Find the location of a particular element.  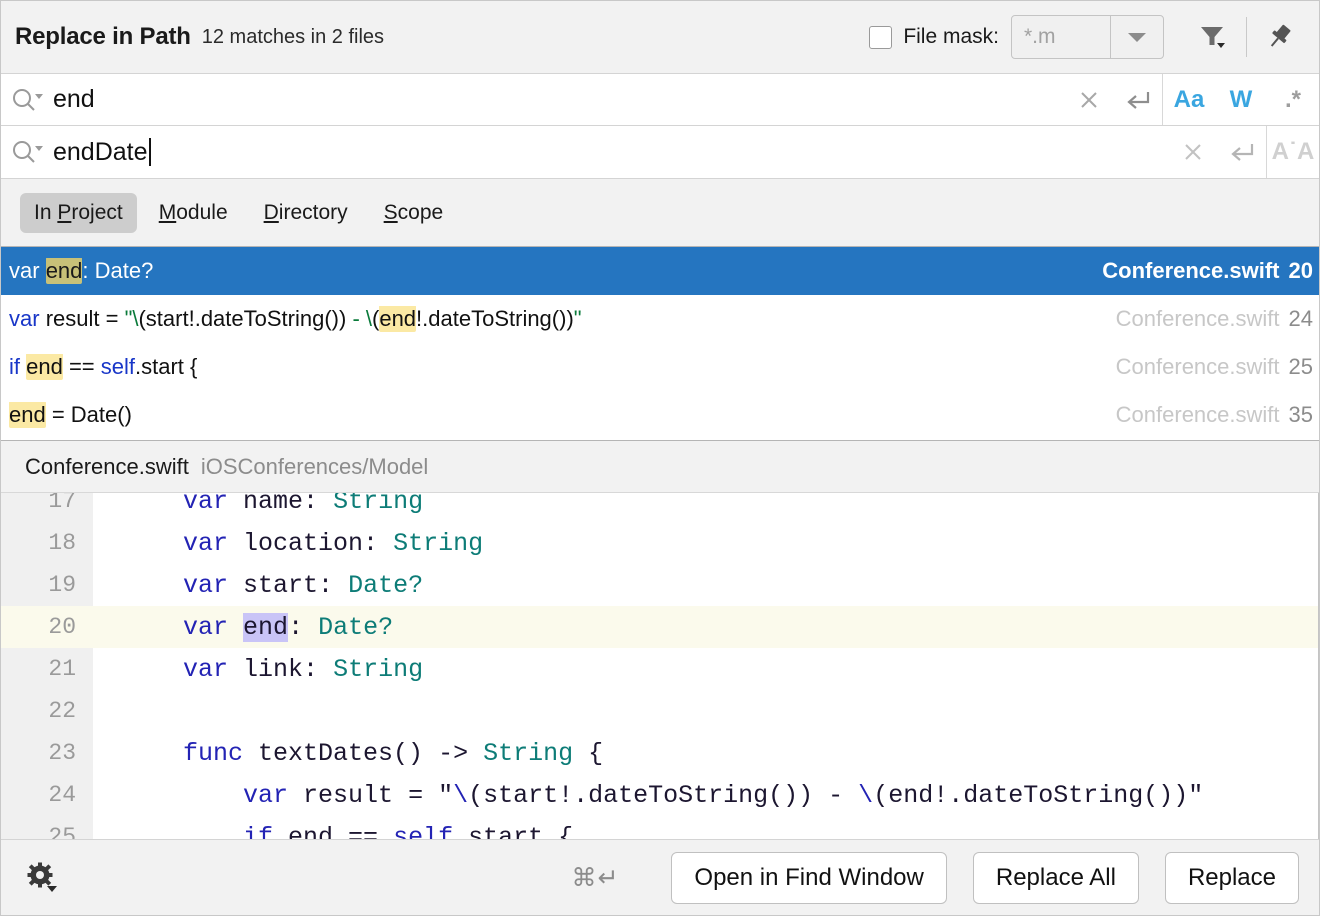

file-mask-combo: *.m is located at coordinates (1087, 37).